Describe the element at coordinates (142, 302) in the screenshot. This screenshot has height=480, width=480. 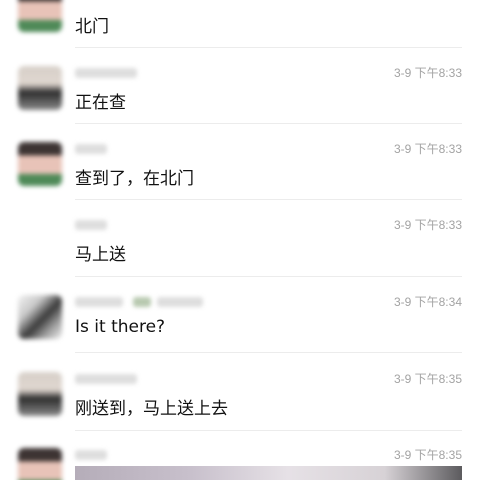
I see `sender-flag-icon` at that location.